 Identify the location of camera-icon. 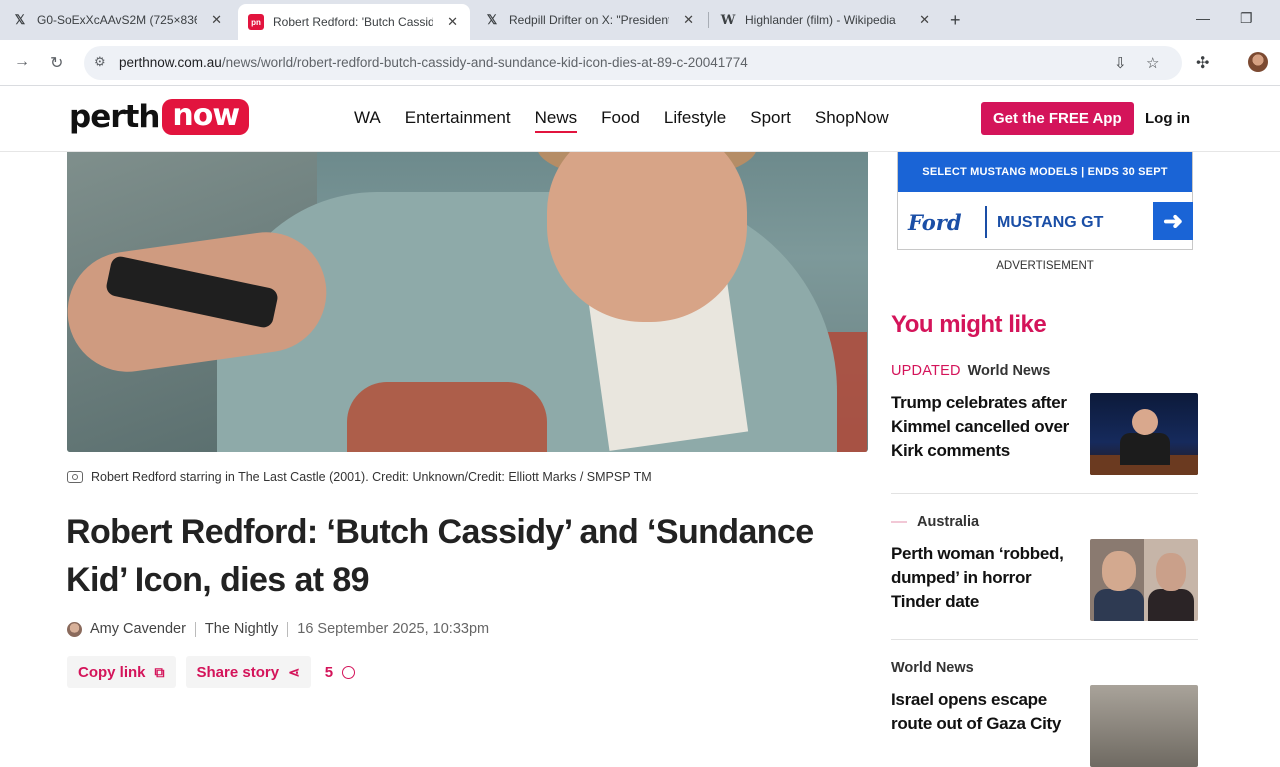
(75, 477).